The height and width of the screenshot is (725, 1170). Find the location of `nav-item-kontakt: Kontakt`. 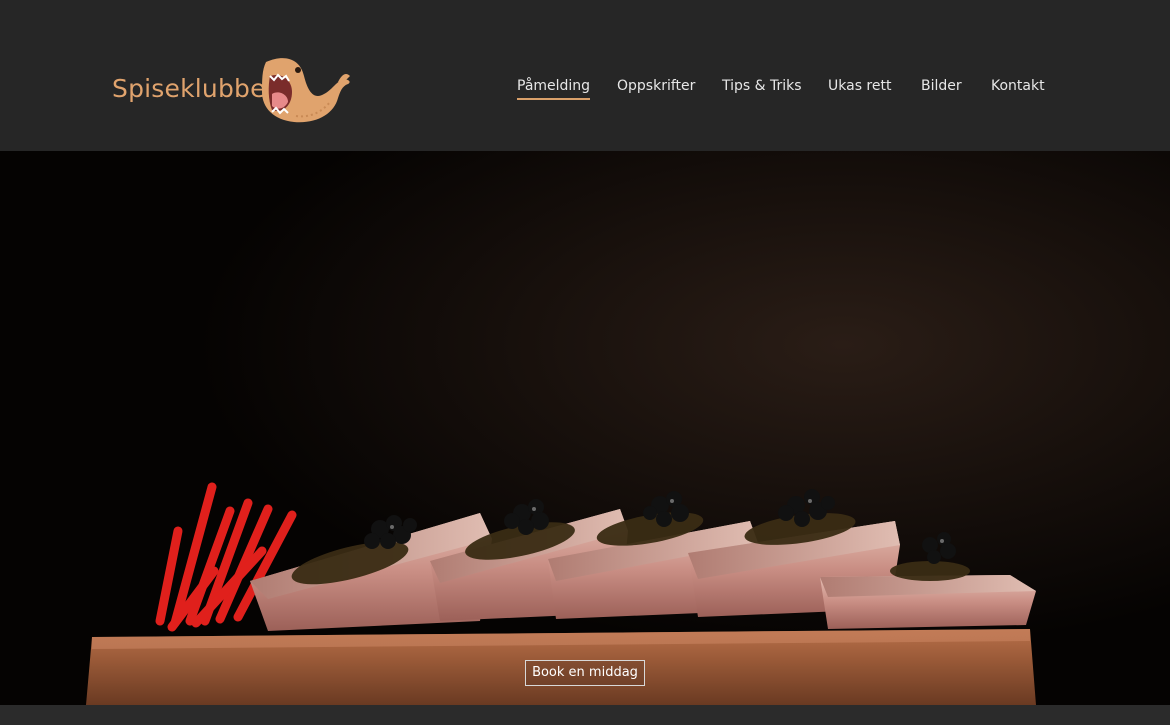

nav-item-kontakt: Kontakt is located at coordinates (1018, 88).